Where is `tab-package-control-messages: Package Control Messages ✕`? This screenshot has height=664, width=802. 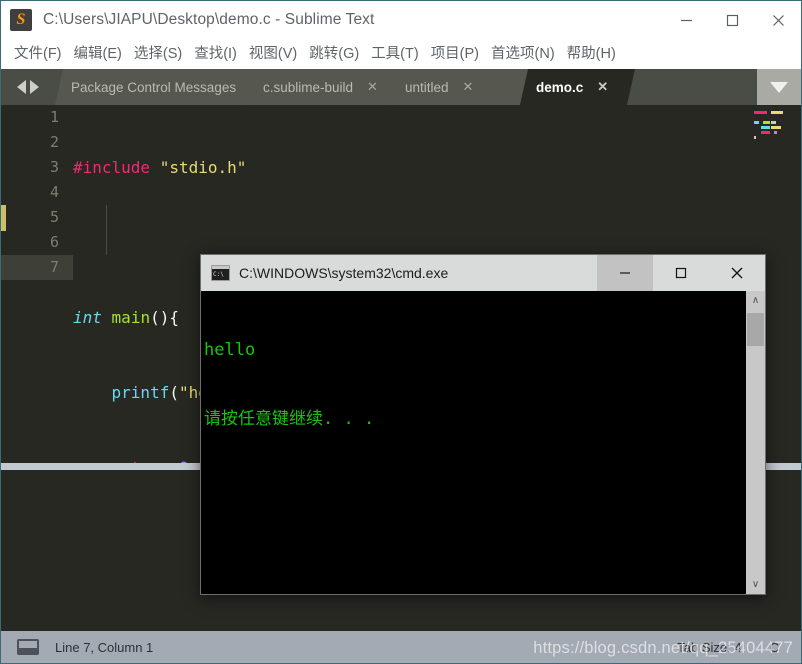 tab-package-control-messages: Package Control Messages ✕ is located at coordinates (155, 87).